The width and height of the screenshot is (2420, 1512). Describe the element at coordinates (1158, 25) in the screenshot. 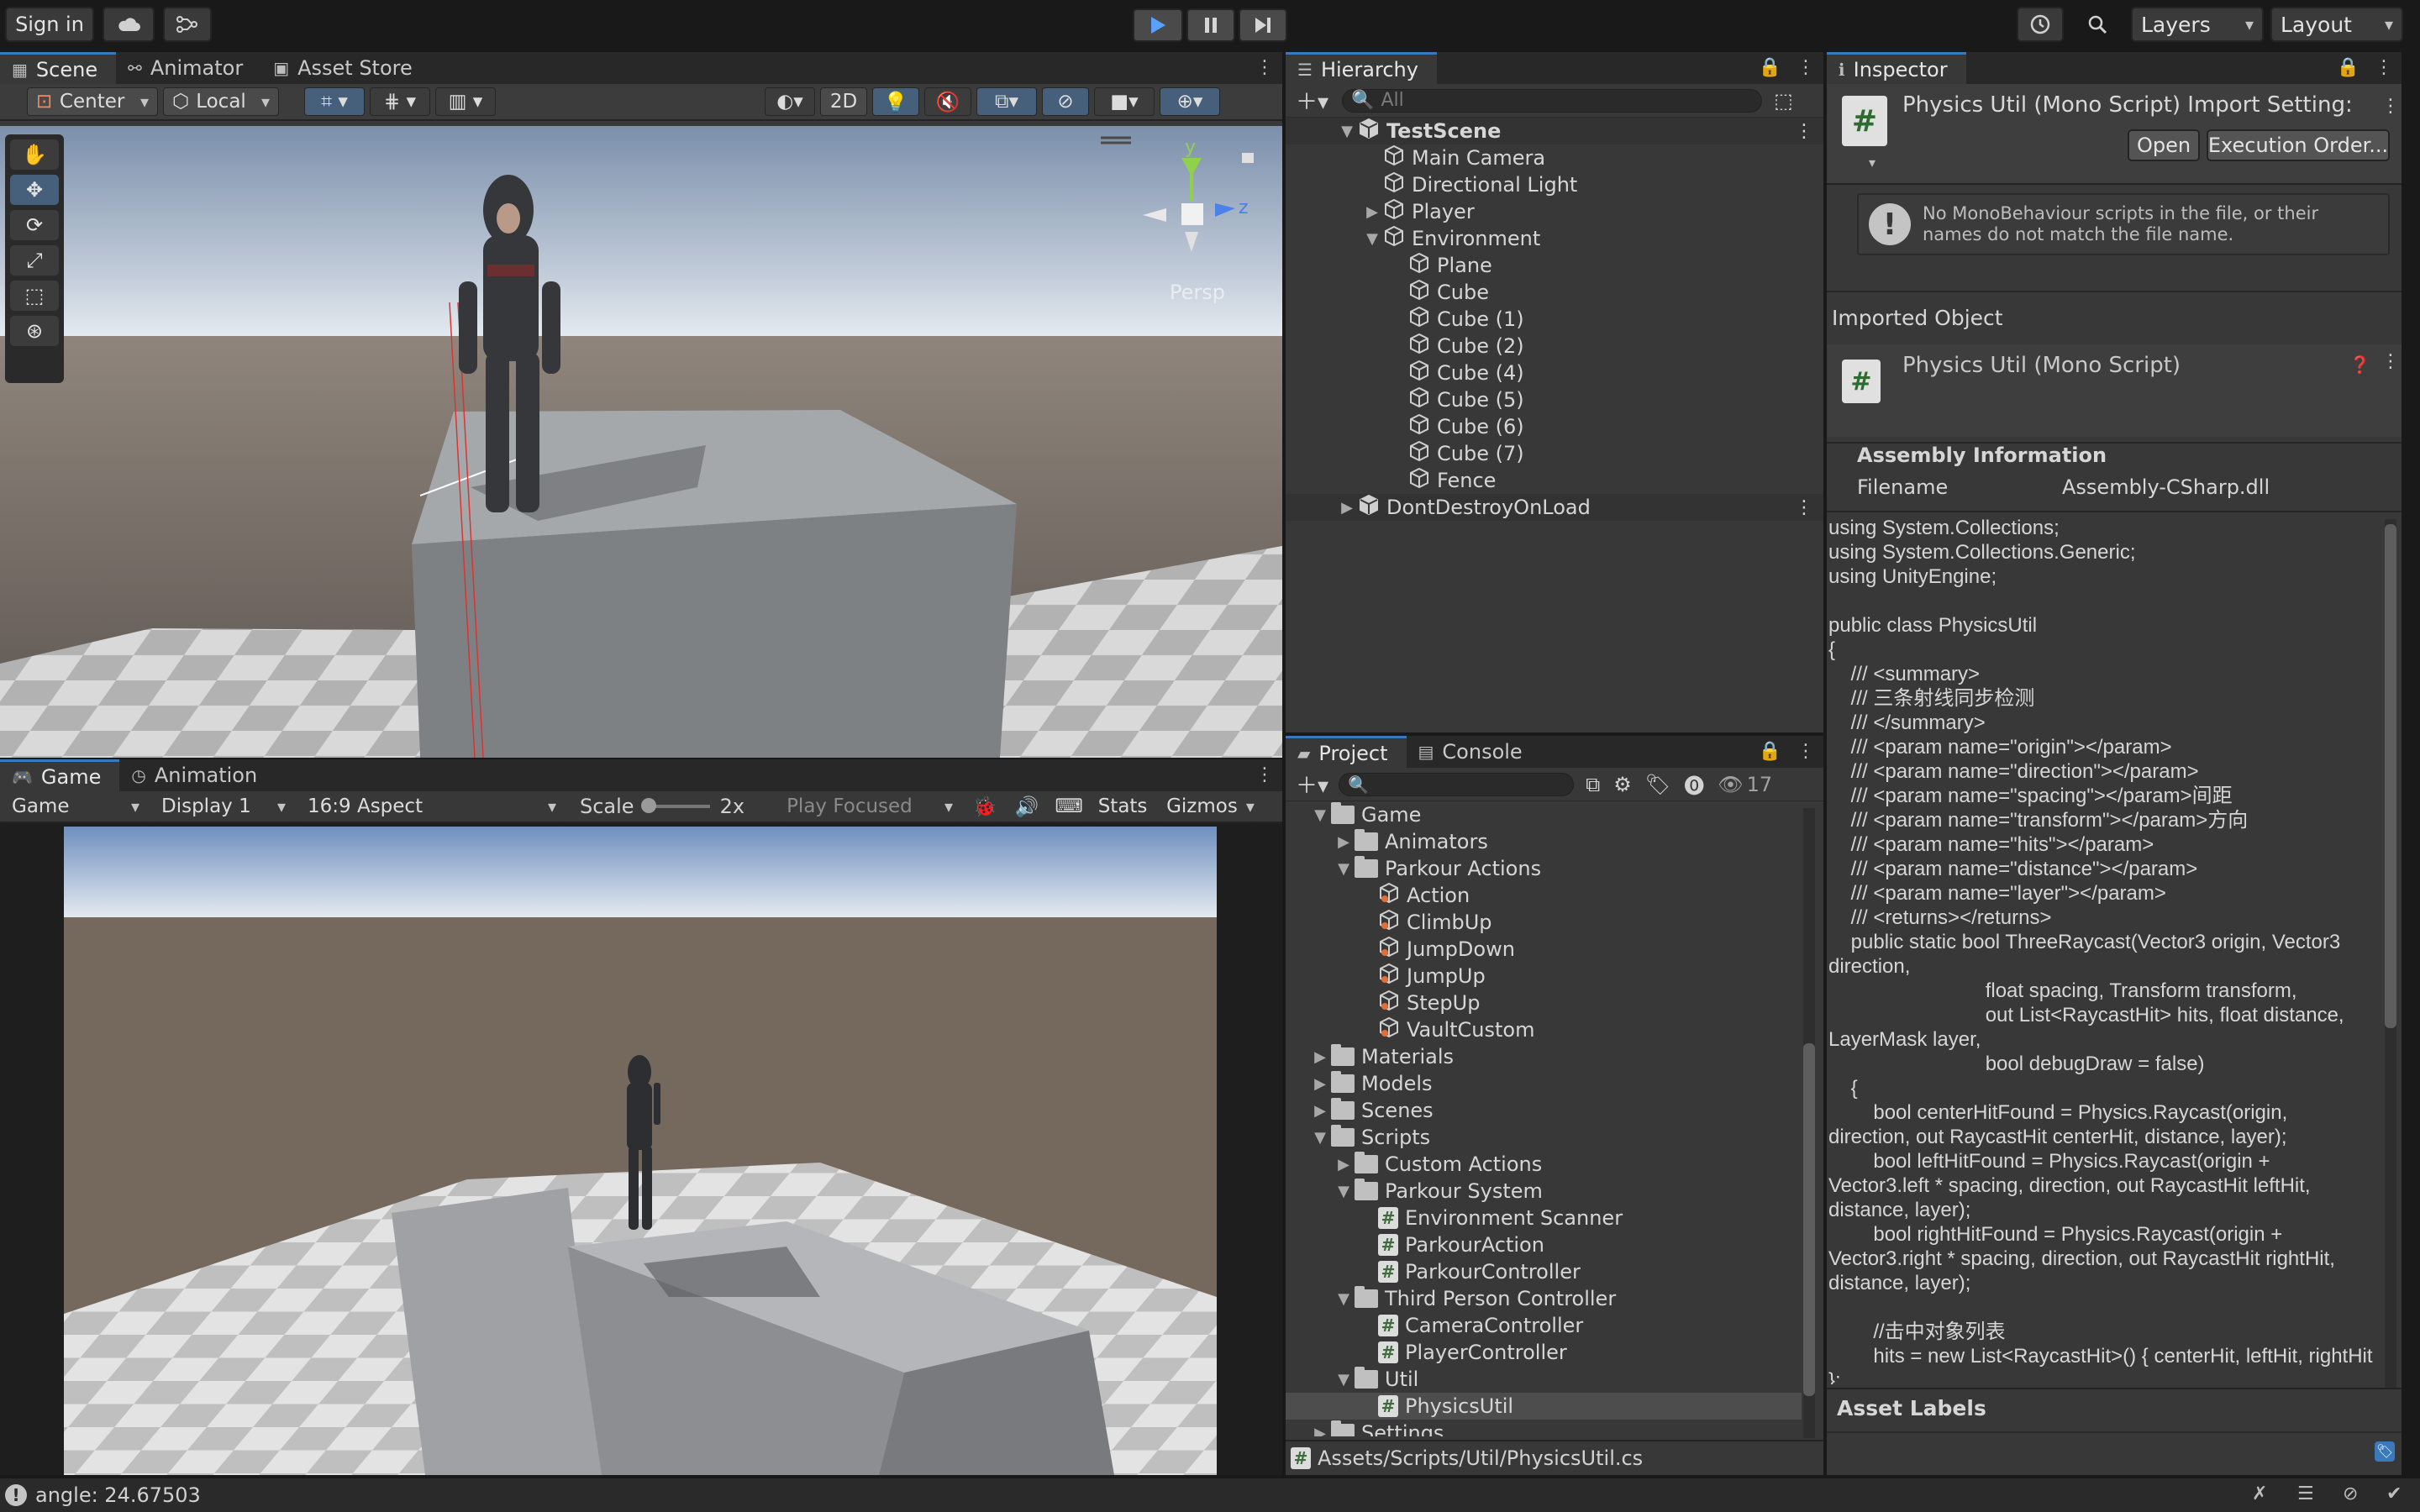

I see `play-button` at that location.